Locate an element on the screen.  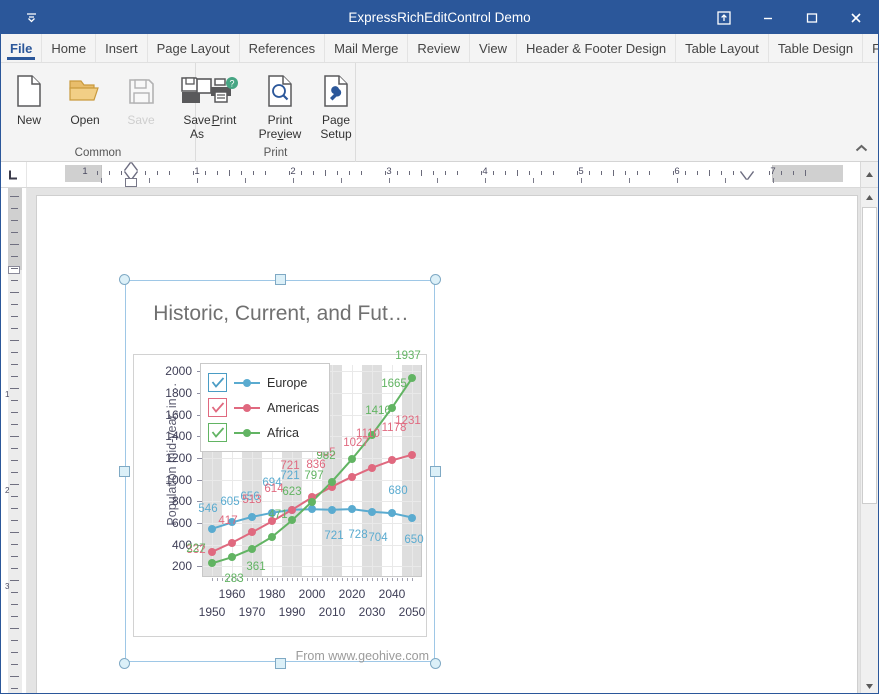
chart-legend: Europe Americas Africa is located at coordinates (265, 407).